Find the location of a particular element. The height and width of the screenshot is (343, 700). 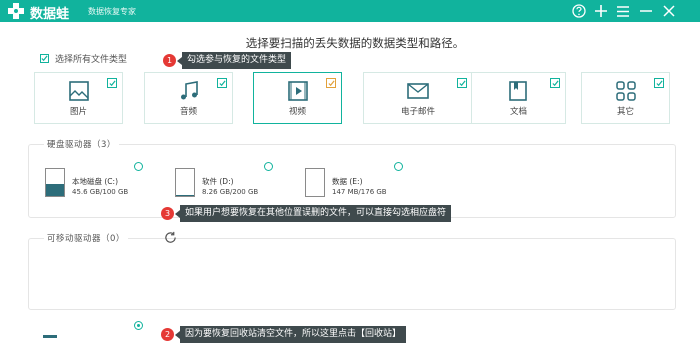

tooltip-select-drive: 如果用户想要恢复在其他位置误删的文件，可以直接勾选相应盘符 is located at coordinates (315, 213).